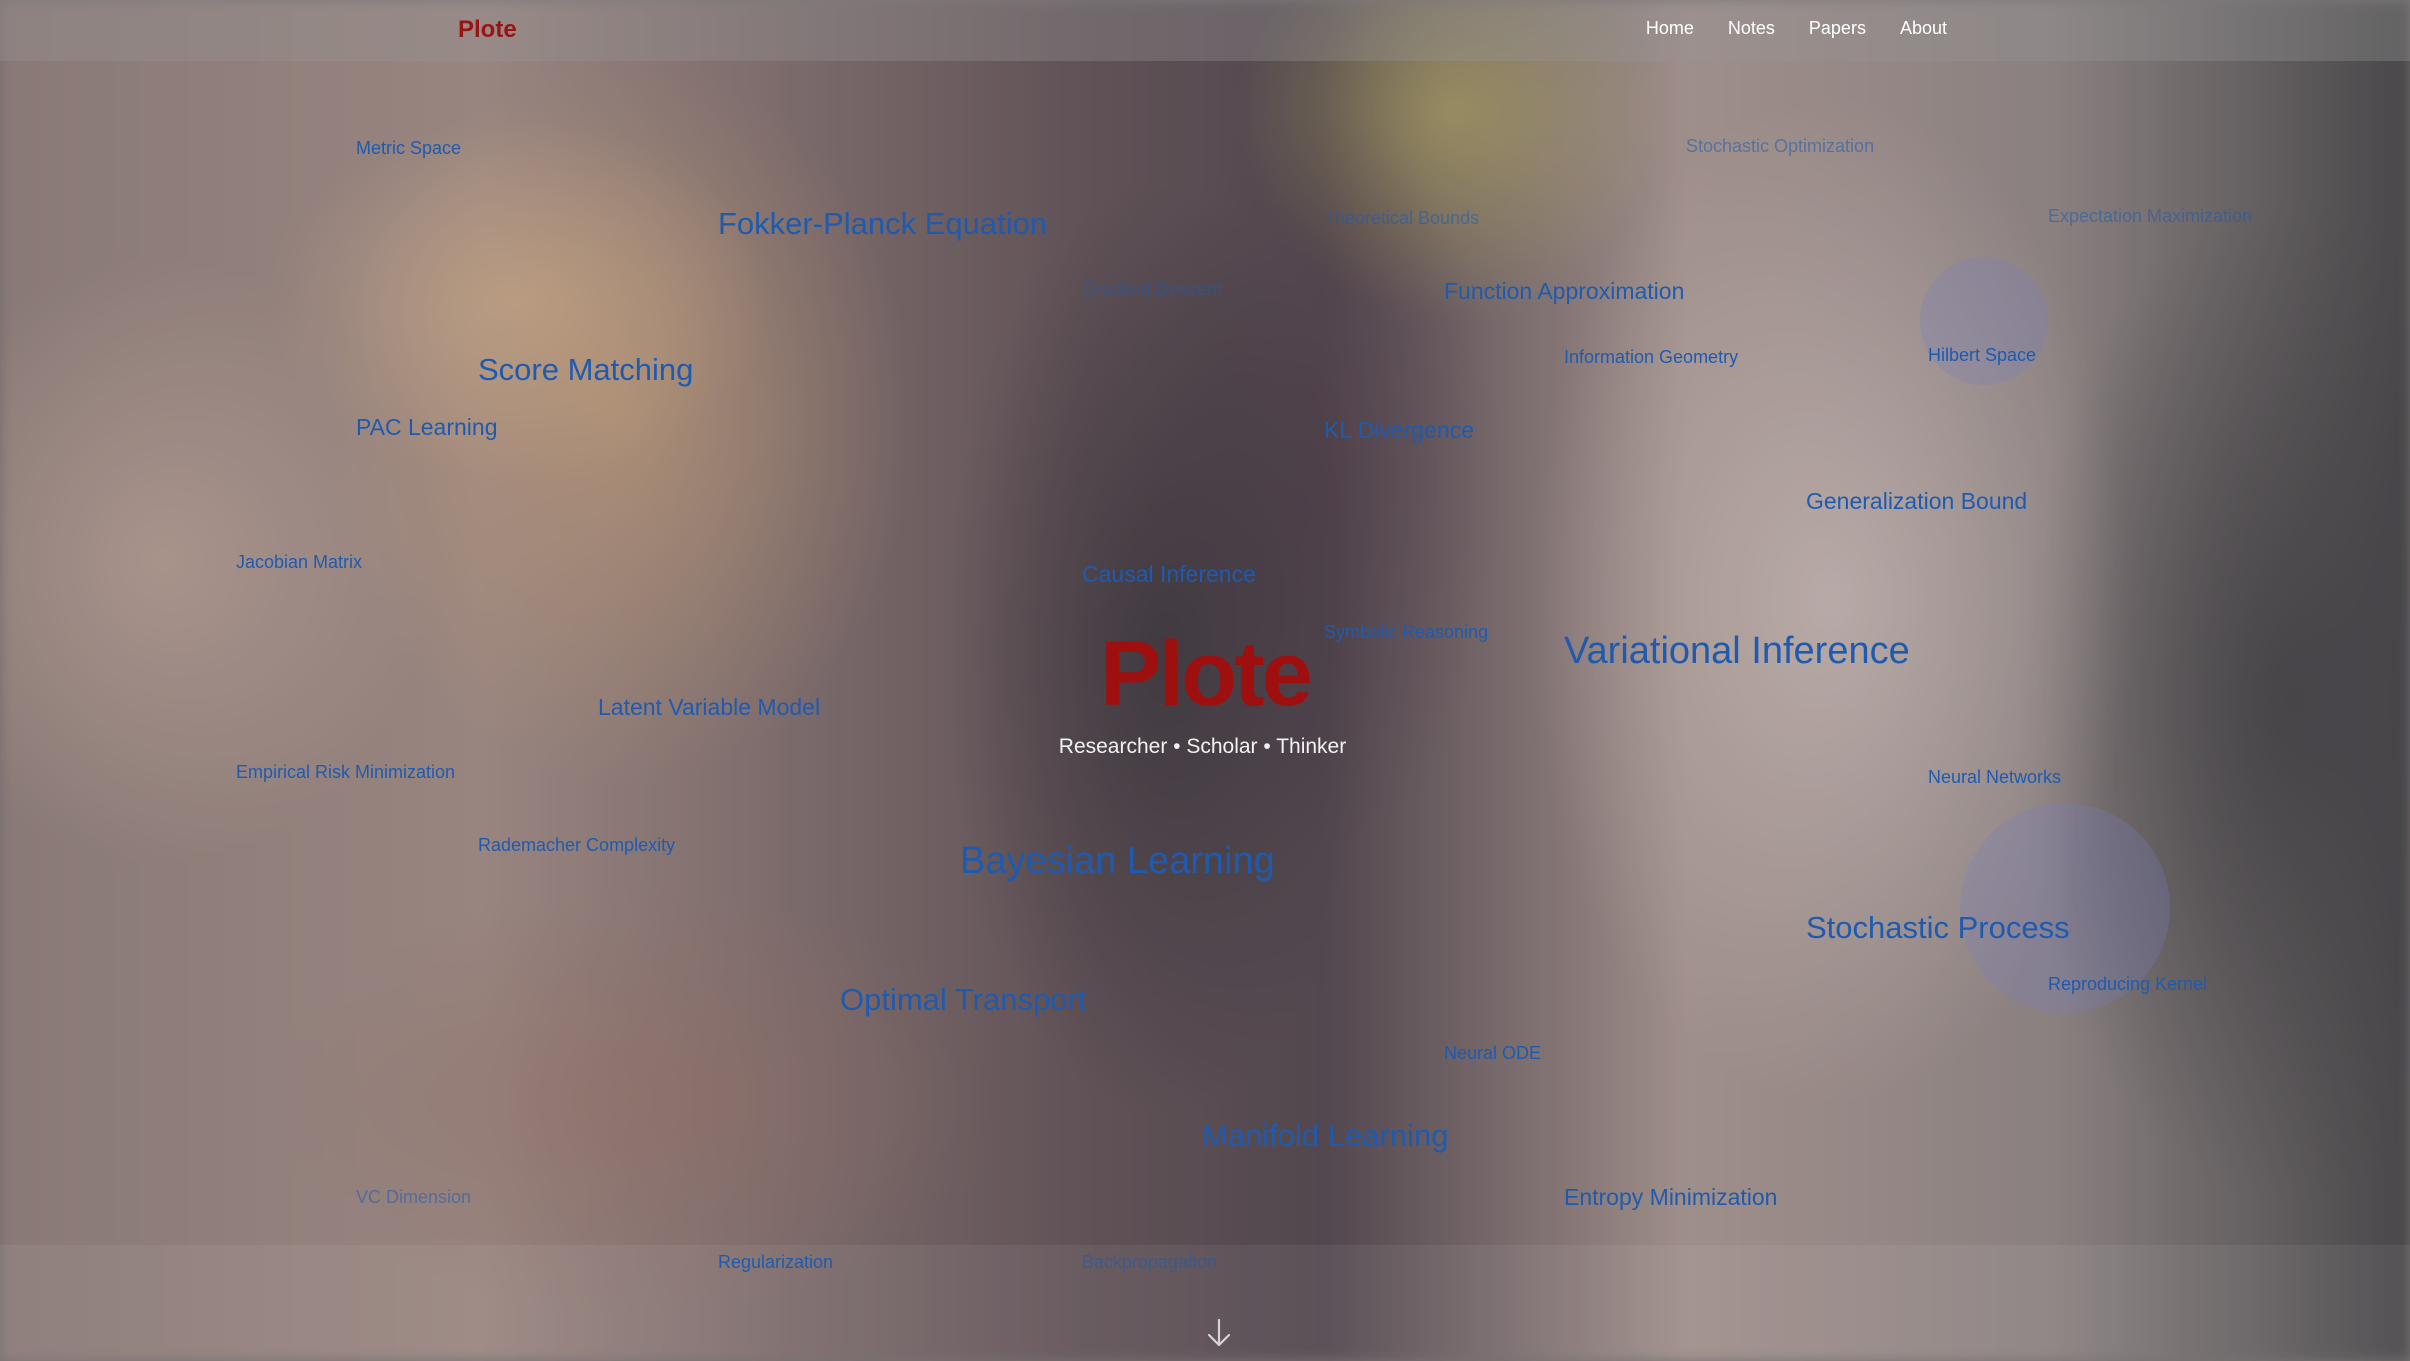  What do you see at coordinates (709, 707) in the screenshot?
I see `term-link: Latent Variable Model` at bounding box center [709, 707].